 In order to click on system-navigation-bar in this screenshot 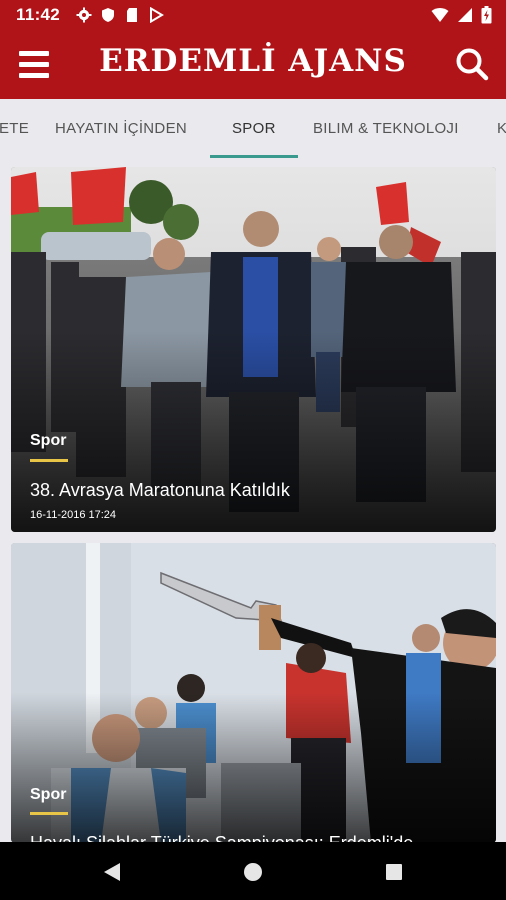, I will do `click(253, 871)`.